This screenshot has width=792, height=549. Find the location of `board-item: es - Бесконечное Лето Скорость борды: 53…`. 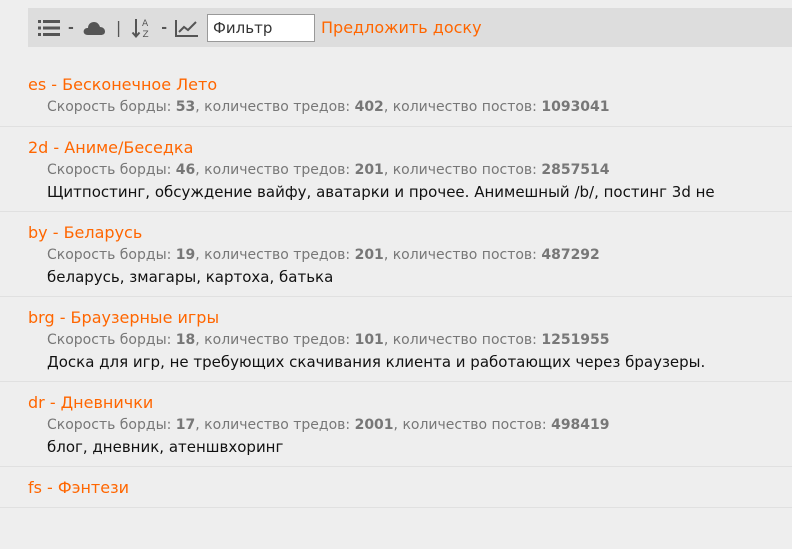

board-item: es - Бесконечное Лето Скорость борды: 53… is located at coordinates (396, 95).